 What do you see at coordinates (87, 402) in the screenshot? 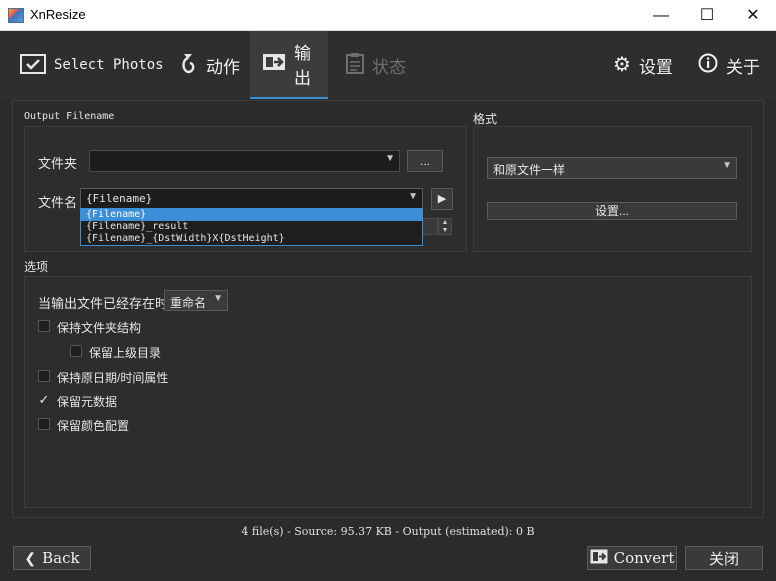
I see `checkbox-label: 保留元数据` at bounding box center [87, 402].